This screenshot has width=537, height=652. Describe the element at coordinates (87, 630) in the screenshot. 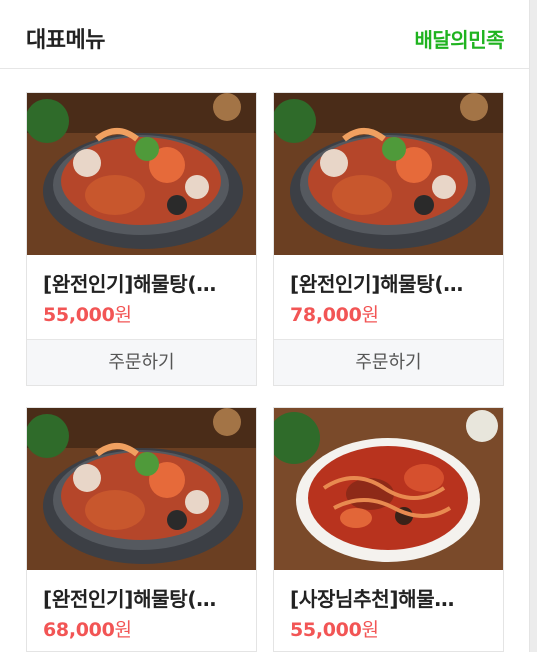

I see `menu-item-price: 68,000원` at that location.